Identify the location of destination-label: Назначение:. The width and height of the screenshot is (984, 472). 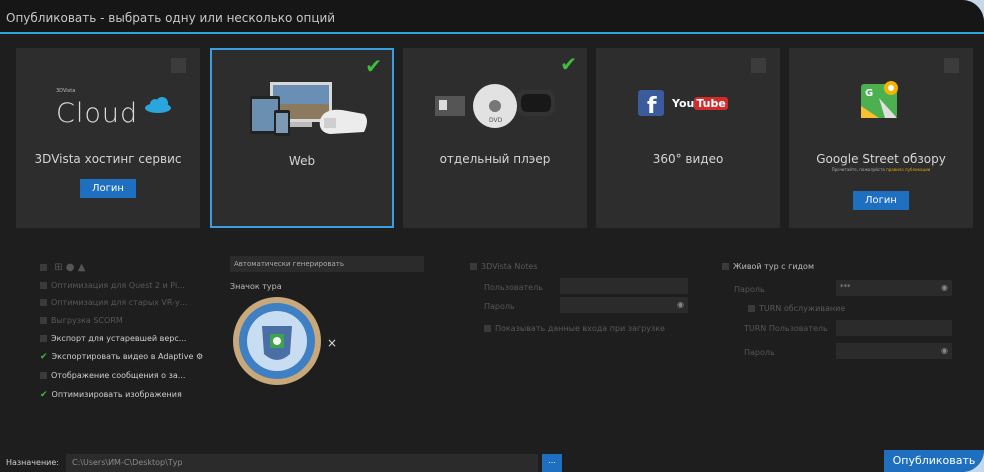
(32, 462).